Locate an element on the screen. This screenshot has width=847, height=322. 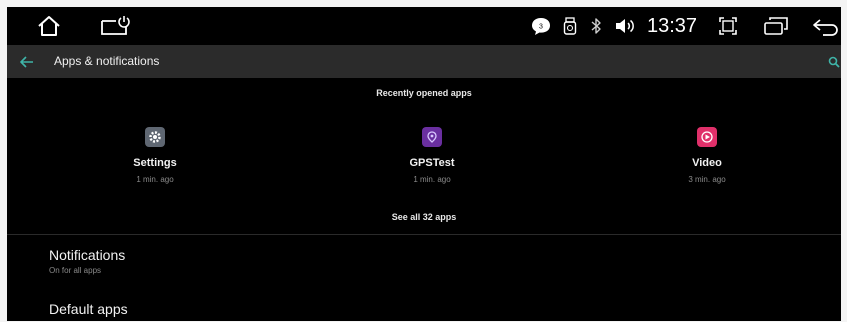
video-app-icon is located at coordinates (707, 137).